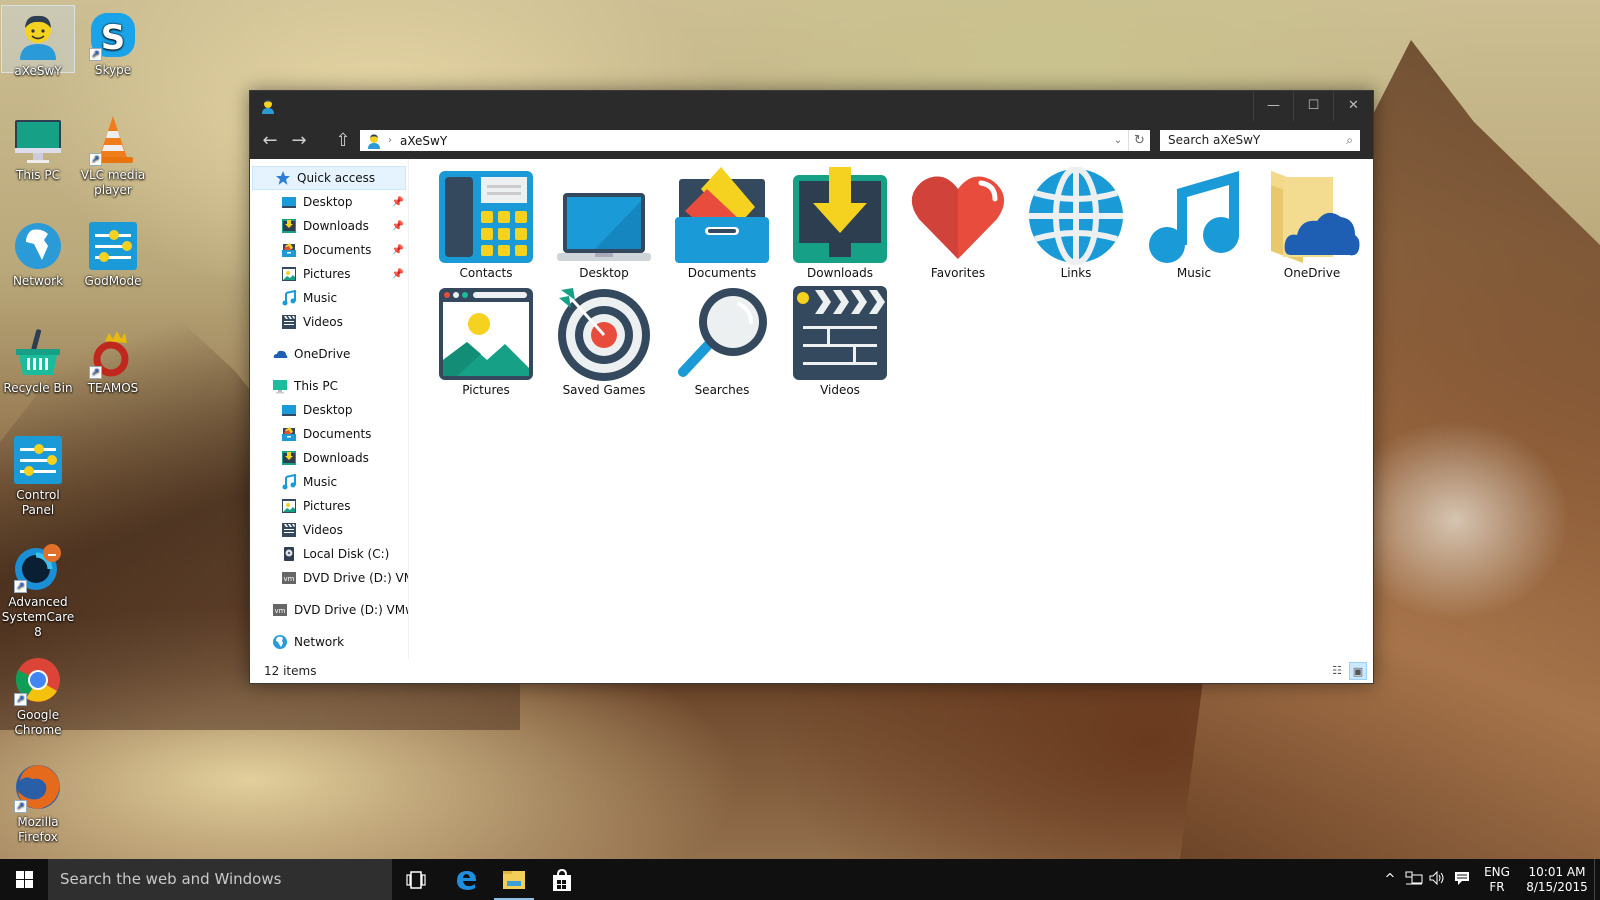 This screenshot has width=1600, height=900. I want to click on videos-icon, so click(289, 530).